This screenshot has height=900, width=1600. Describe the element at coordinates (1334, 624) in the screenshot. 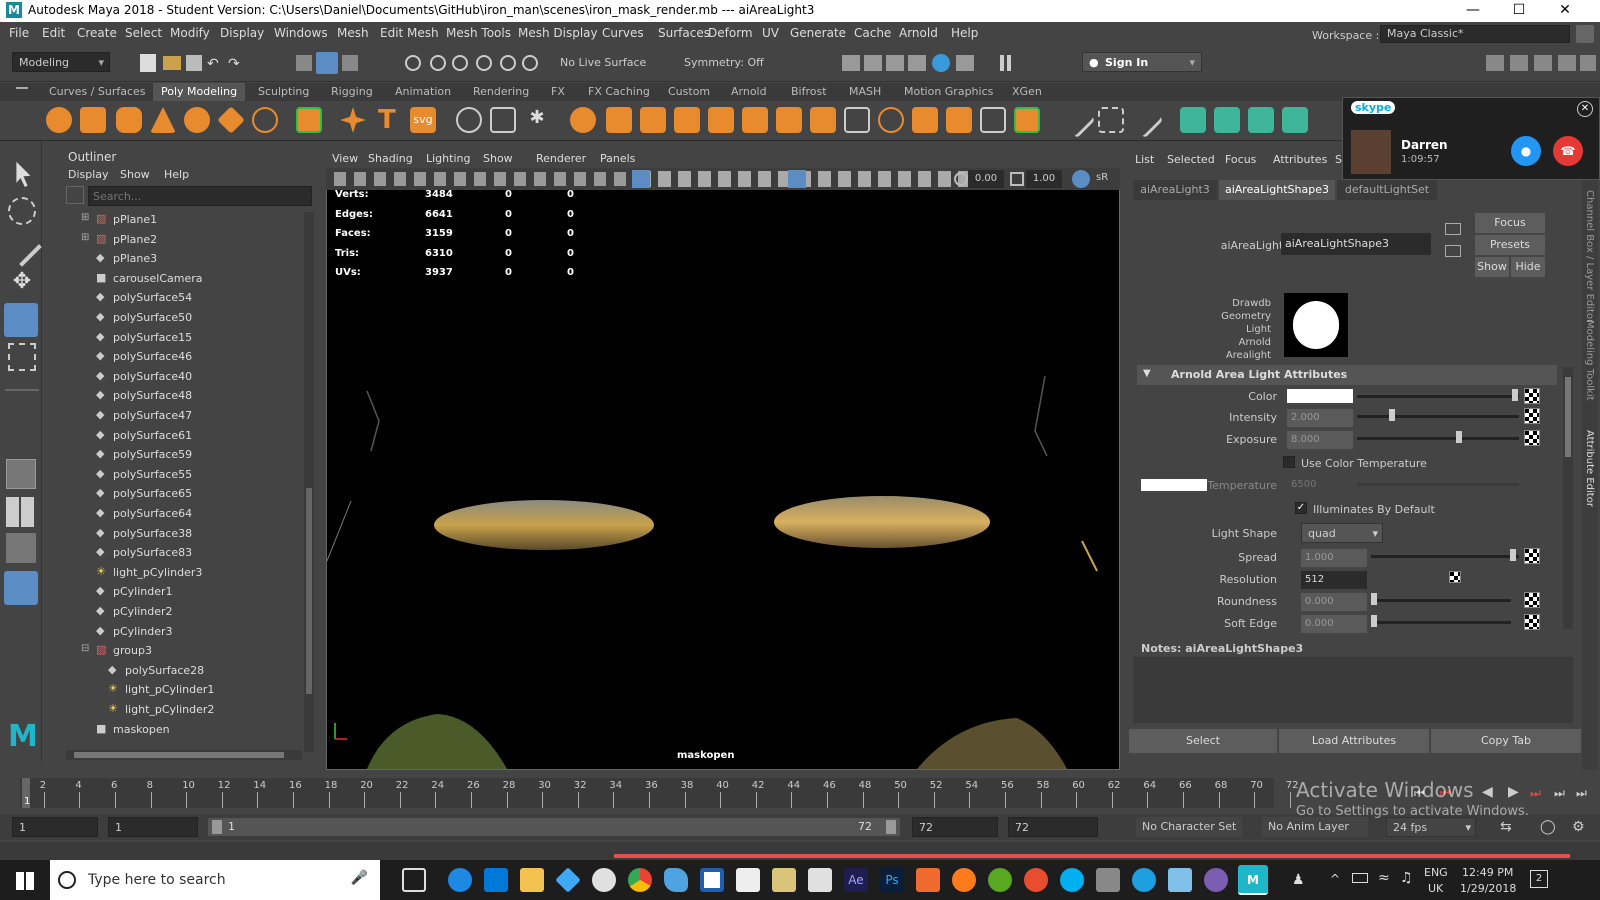

I see `soft-edge-field: 0.000` at that location.